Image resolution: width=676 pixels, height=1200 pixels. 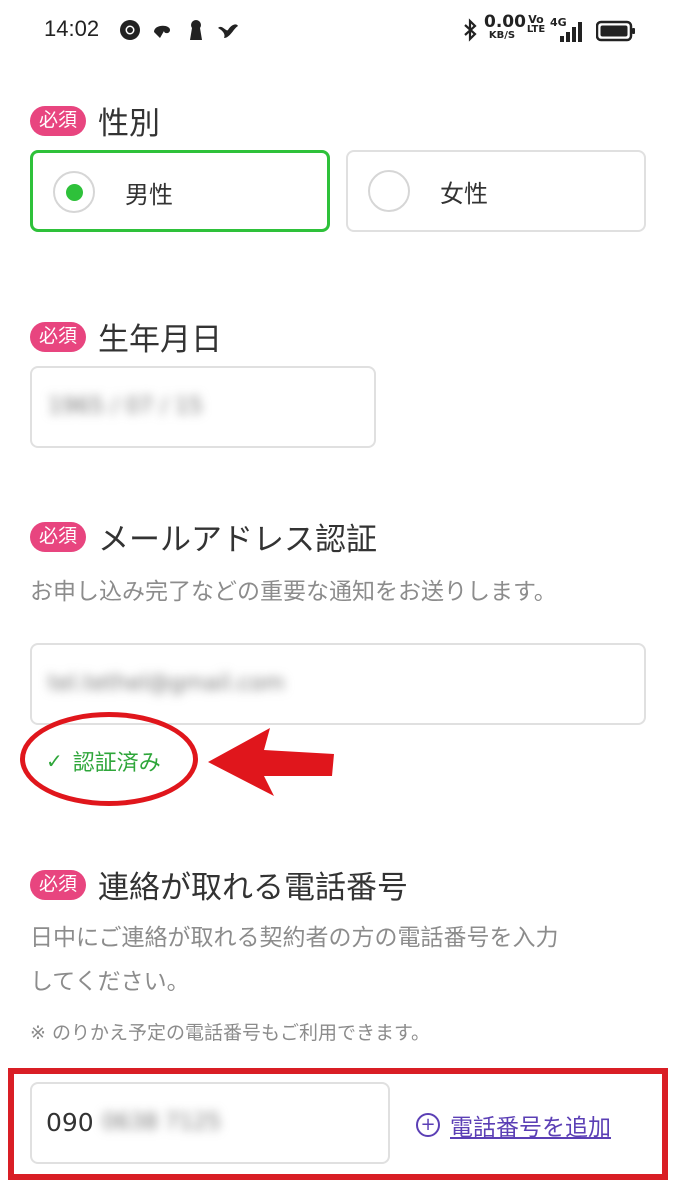 What do you see at coordinates (293, 592) in the screenshot?
I see `email-description: お申し込み完了などの重要な通知をお送りします。` at bounding box center [293, 592].